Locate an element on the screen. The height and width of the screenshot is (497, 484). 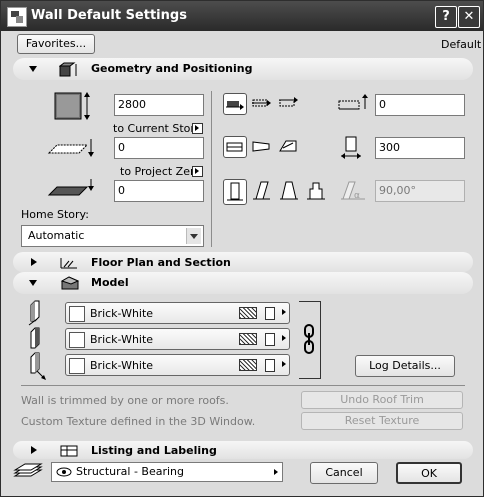
surface-right-icon is located at coordinates (38, 366).